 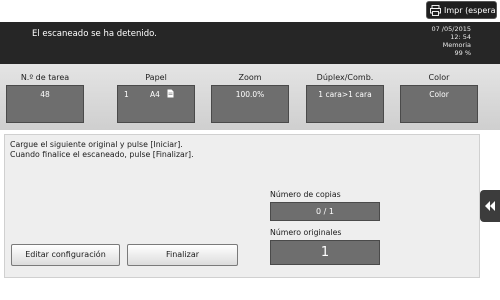 I want to click on double-chevron-left-icon, so click(x=490, y=206).